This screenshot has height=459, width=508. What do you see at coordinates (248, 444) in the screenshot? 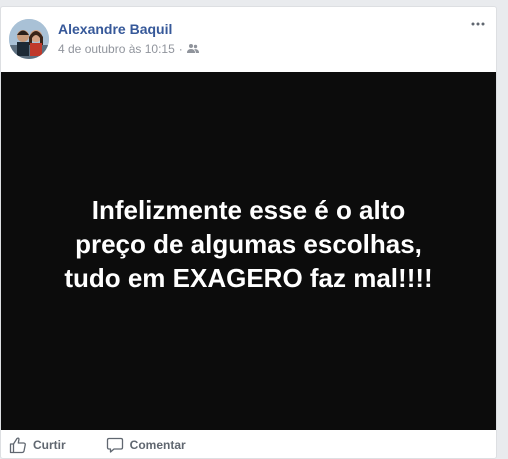
I see `post-actions: Curtir Comentar` at bounding box center [248, 444].